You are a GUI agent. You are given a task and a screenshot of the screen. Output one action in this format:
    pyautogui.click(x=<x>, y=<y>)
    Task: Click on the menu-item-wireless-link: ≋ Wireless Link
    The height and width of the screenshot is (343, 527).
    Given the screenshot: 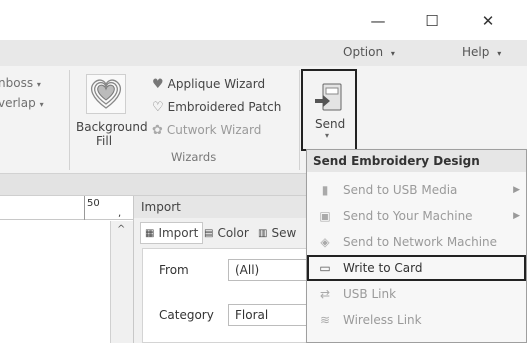 What is the action you would take?
    pyautogui.click(x=416, y=320)
    